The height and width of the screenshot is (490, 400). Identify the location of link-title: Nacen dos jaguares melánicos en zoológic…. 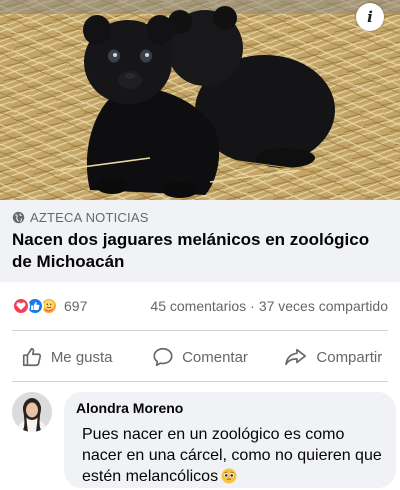
(197, 251).